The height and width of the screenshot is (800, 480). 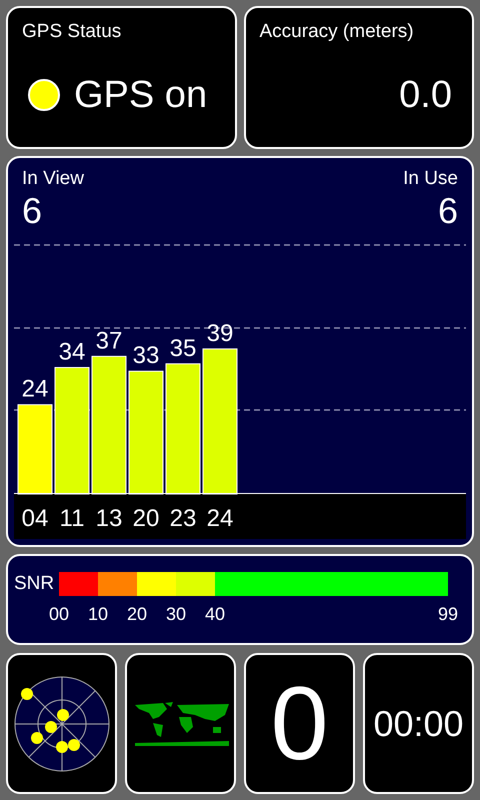 What do you see at coordinates (72, 32) in the screenshot?
I see `card-title: GPS Status` at bounding box center [72, 32].